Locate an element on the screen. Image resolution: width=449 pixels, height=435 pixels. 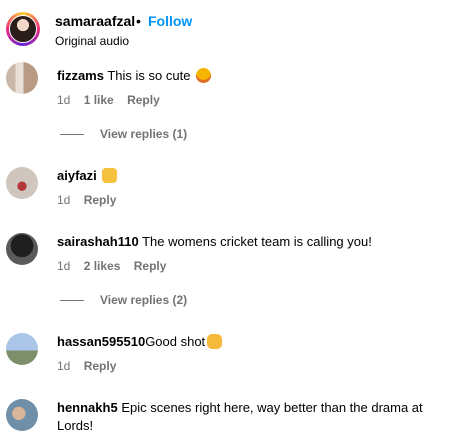
view-replies-button: View replies (2) is located at coordinates (123, 300).